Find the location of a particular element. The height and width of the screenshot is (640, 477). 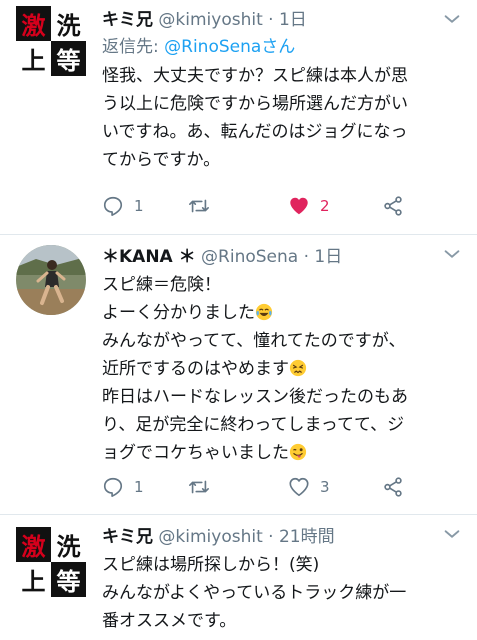

like-count: 2 is located at coordinates (325, 206).